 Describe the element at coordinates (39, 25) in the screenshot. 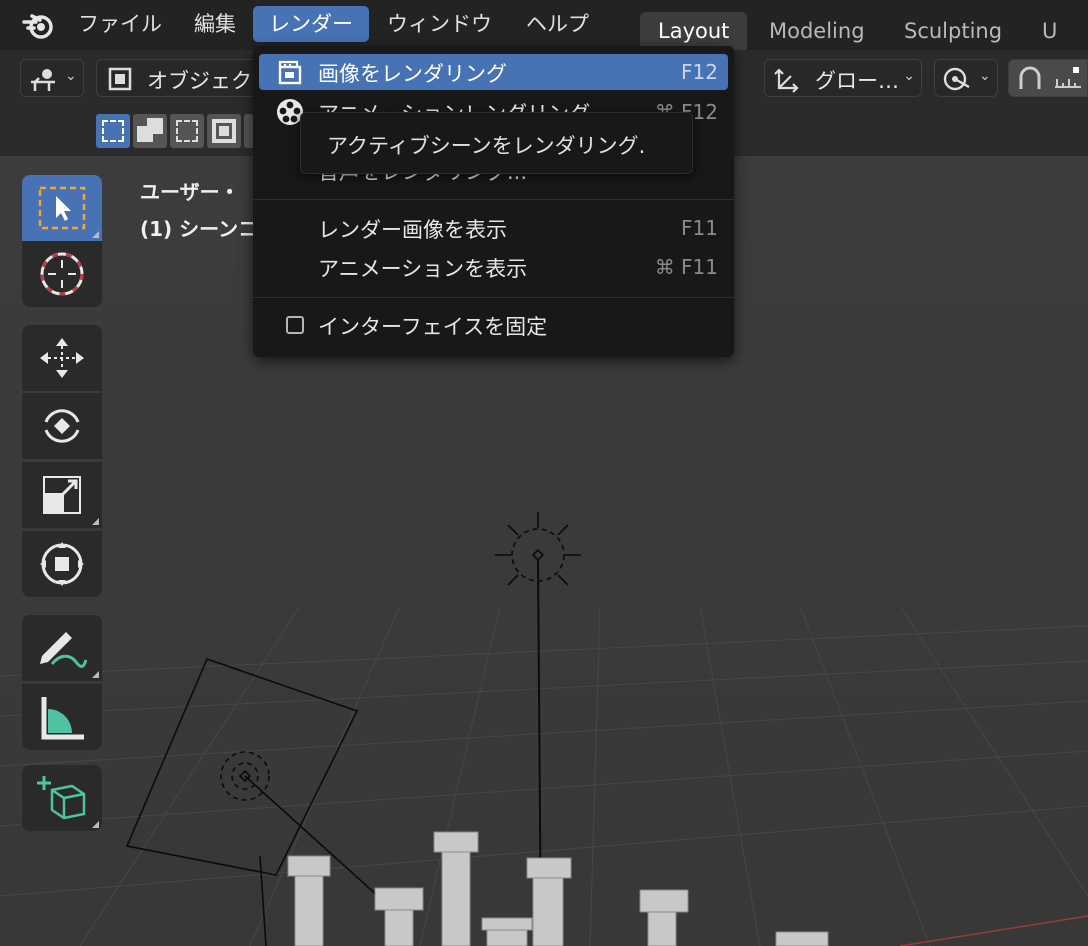

I see `blender-logo-icon` at that location.